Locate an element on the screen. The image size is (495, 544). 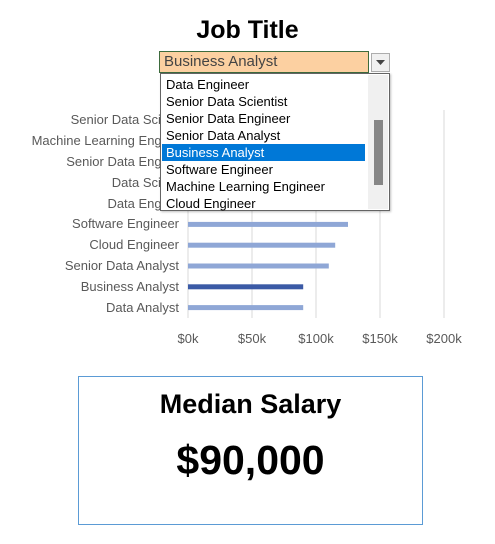
y-category-label: Cloud Engineer is located at coordinates (134, 245).